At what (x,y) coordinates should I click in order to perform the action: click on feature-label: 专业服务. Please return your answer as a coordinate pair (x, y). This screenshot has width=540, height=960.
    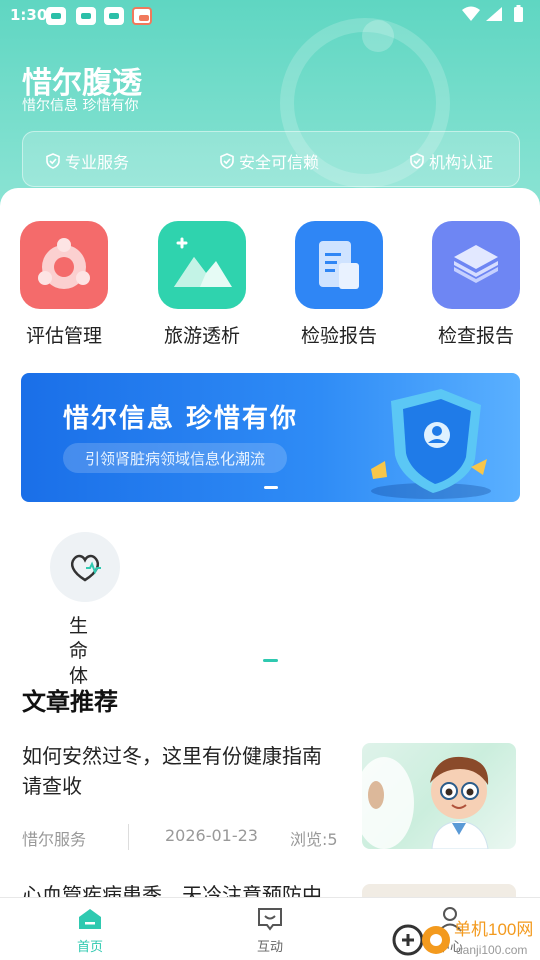
    Looking at the image, I should click on (97, 162).